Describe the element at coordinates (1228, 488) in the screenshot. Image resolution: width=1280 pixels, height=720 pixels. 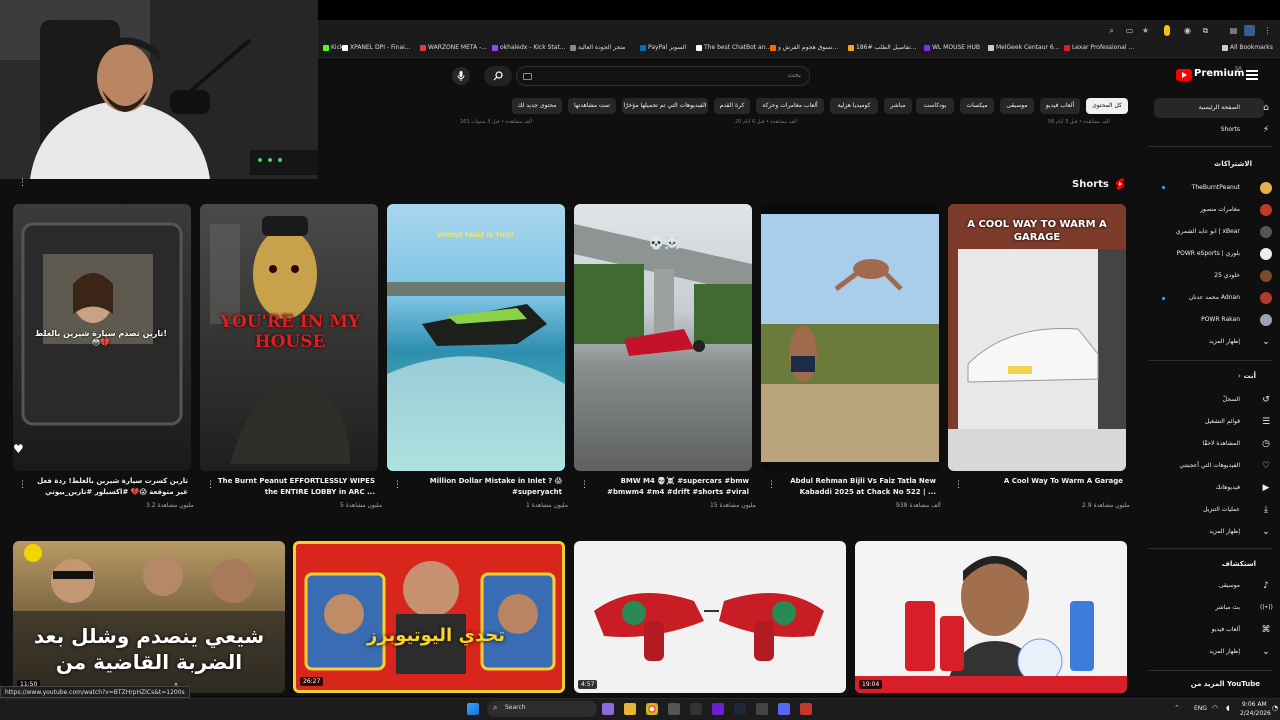
I see `sidebar-item-your-videos: فيديوهاتك` at that location.